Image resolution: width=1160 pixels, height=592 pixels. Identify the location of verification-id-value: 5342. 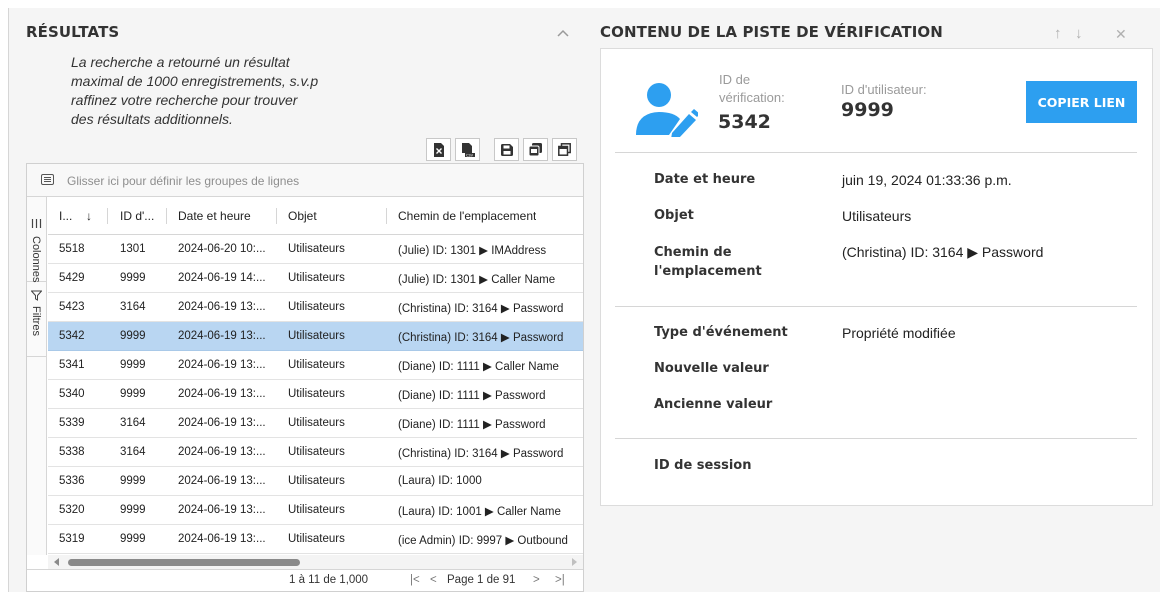
(744, 122).